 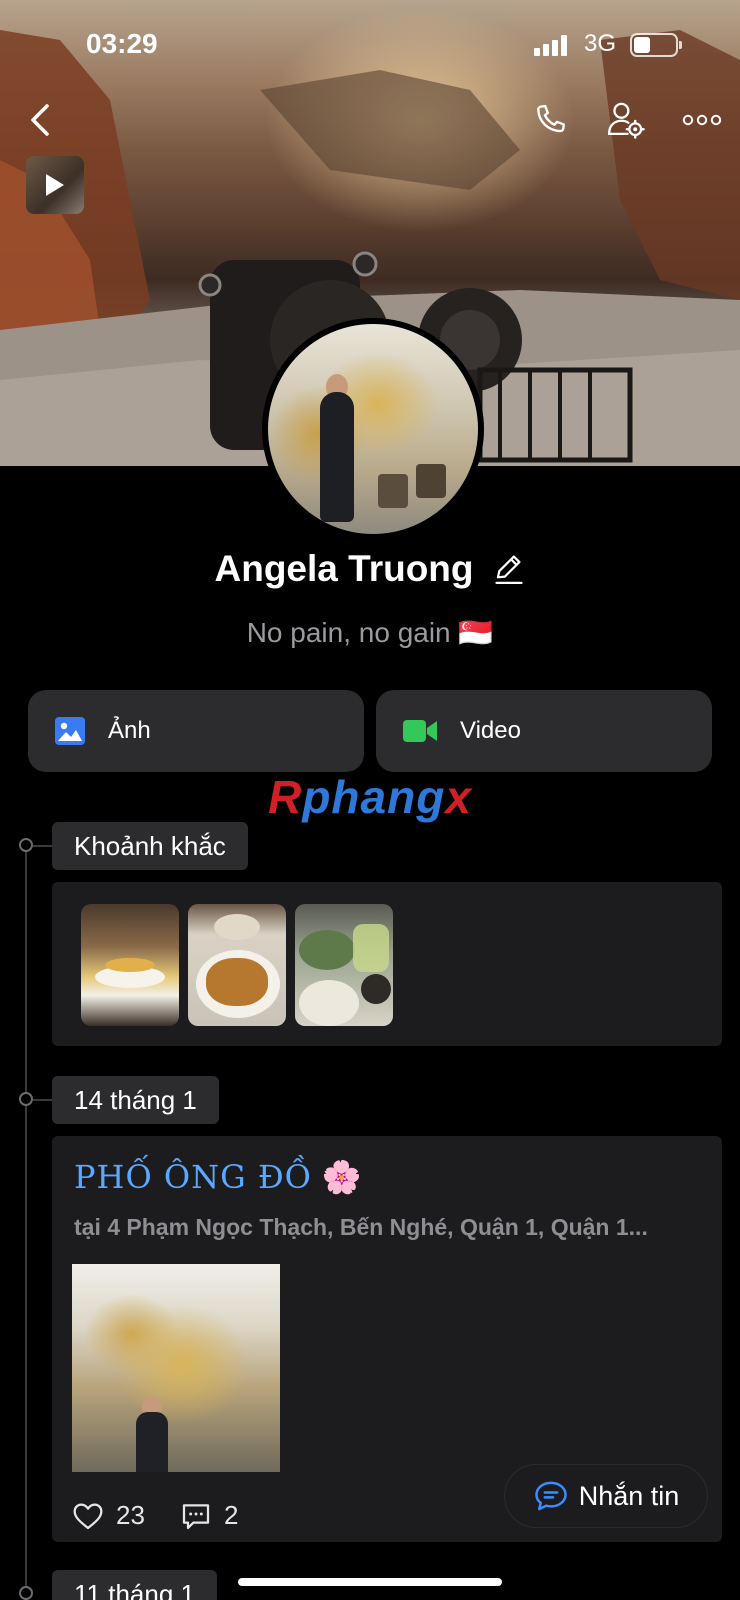 I want to click on post-title: PHỐ ÔNG ĐỒ 🌸, so click(x=218, y=1177).